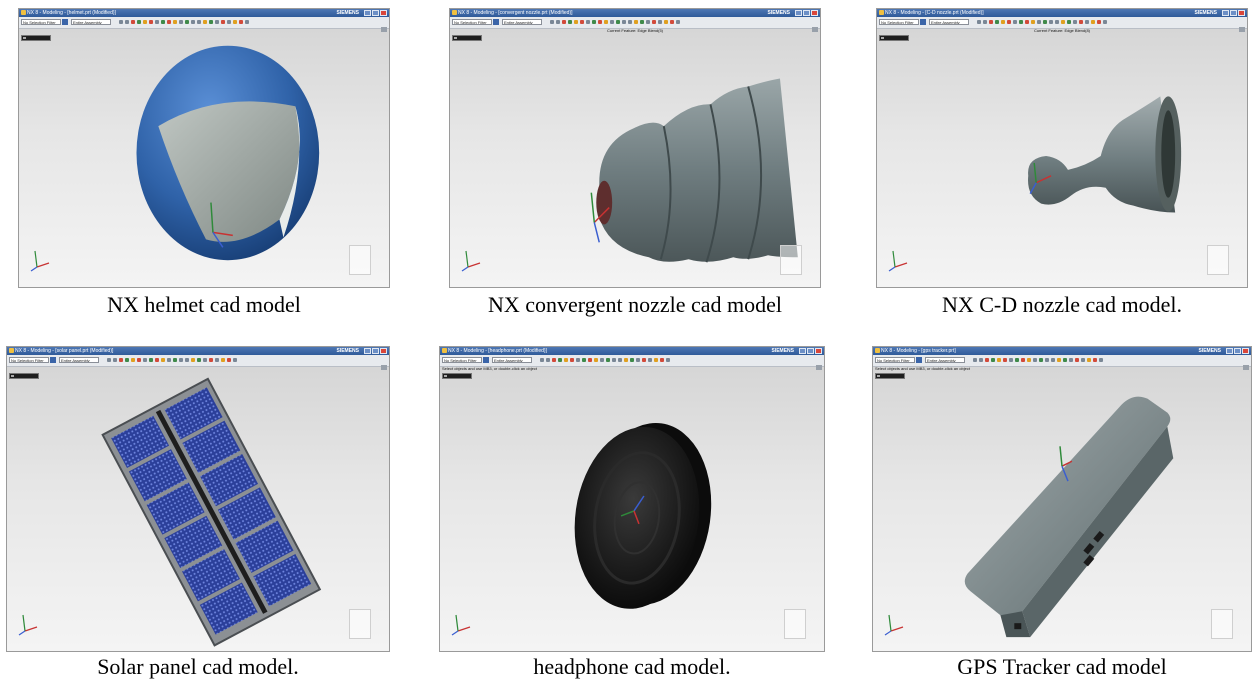  I want to click on figure-caption: GPS Tracker cad model, so click(1062, 666).